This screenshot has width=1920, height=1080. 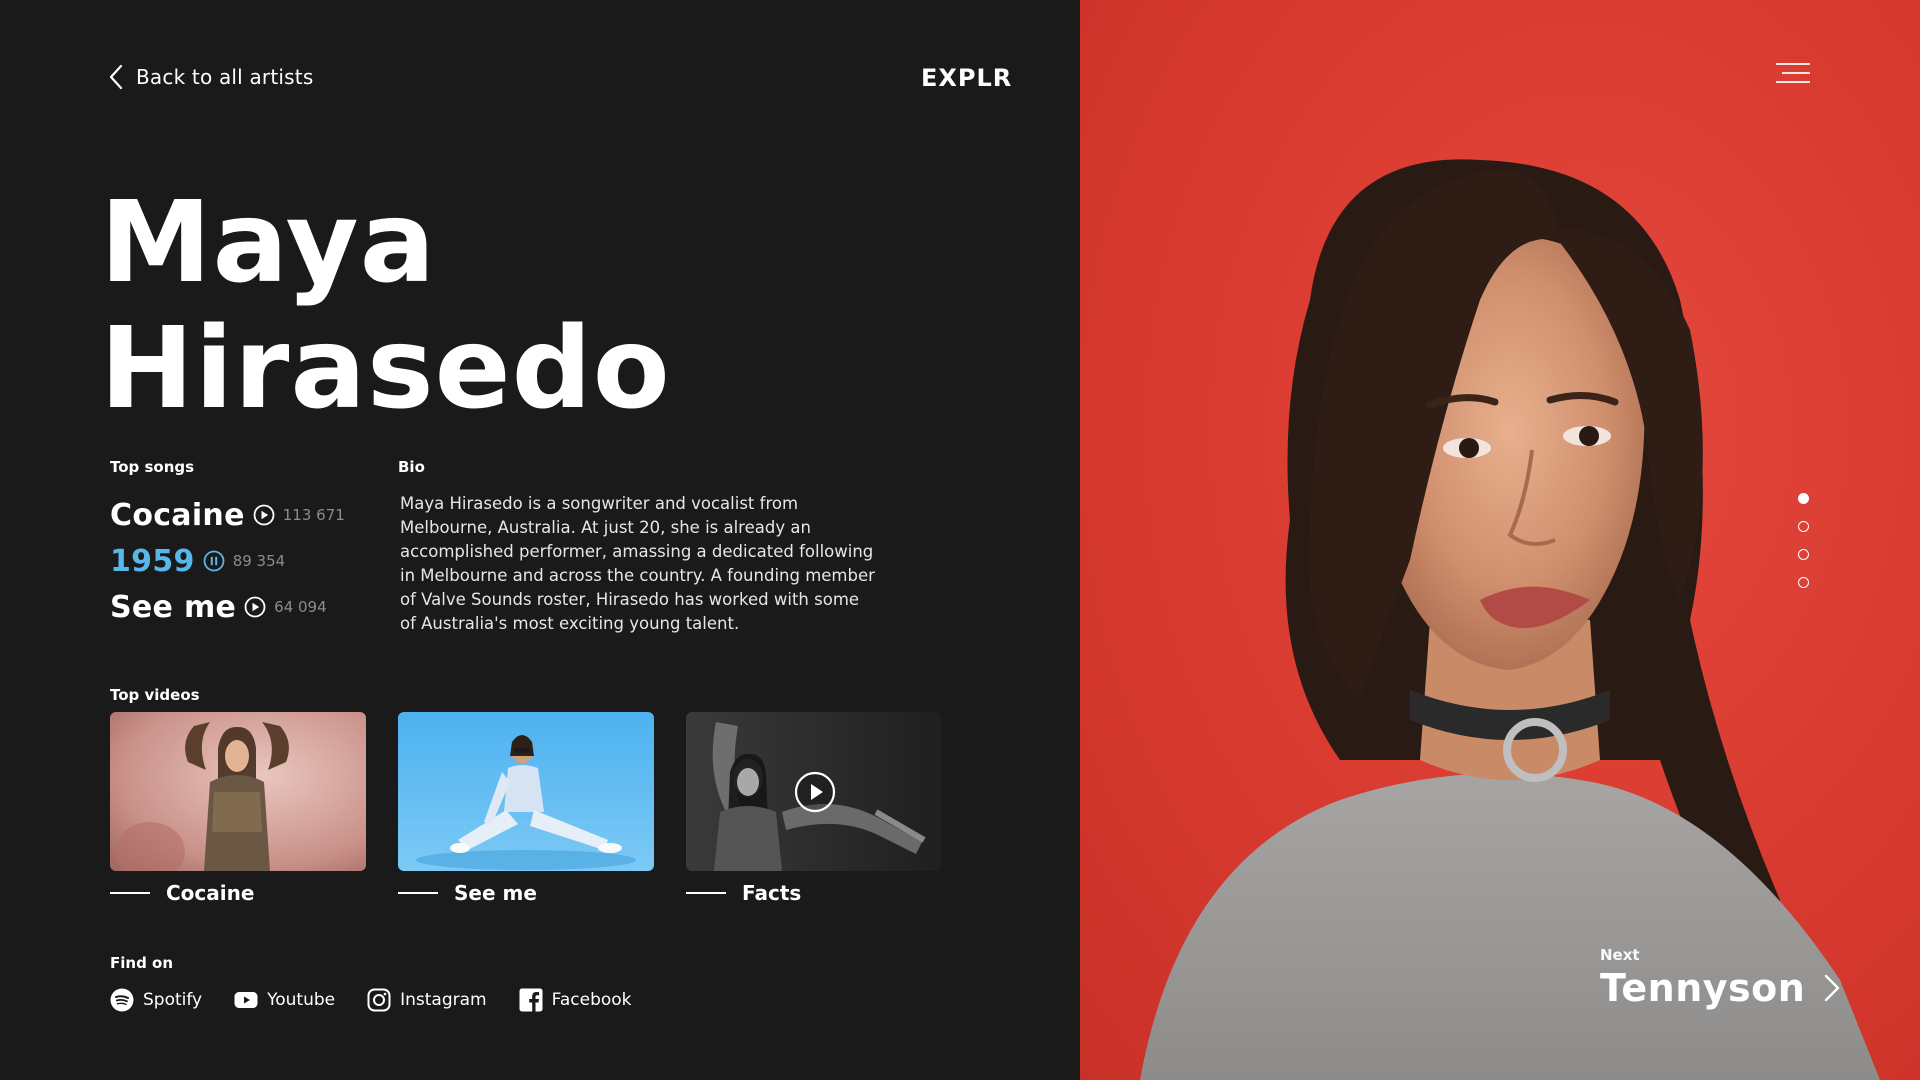 I want to click on social-link-instagram: Instagram, so click(x=427, y=1000).